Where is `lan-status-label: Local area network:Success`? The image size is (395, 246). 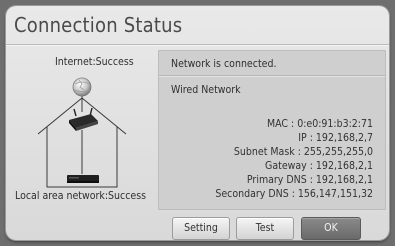 lan-status-label: Local area network:Success is located at coordinates (81, 196).